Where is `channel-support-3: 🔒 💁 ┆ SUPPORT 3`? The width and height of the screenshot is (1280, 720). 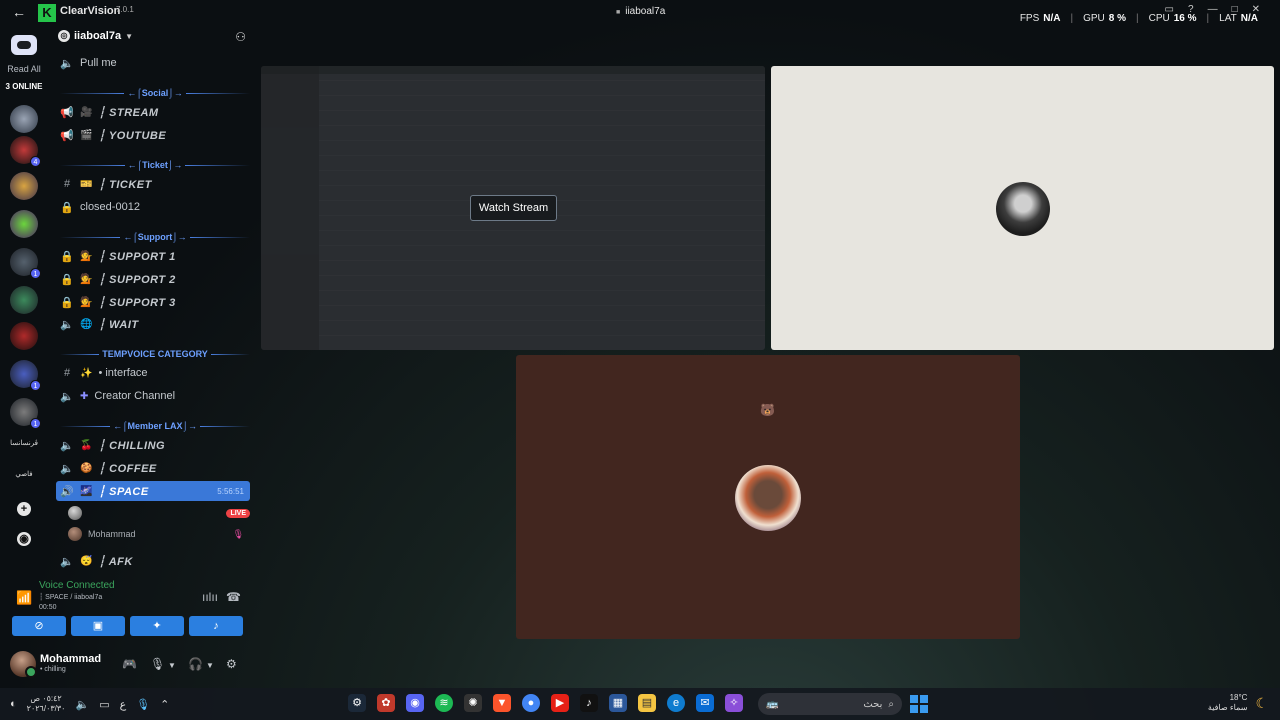 channel-support-3: 🔒 💁 ┆ SUPPORT 3 is located at coordinates (153, 302).